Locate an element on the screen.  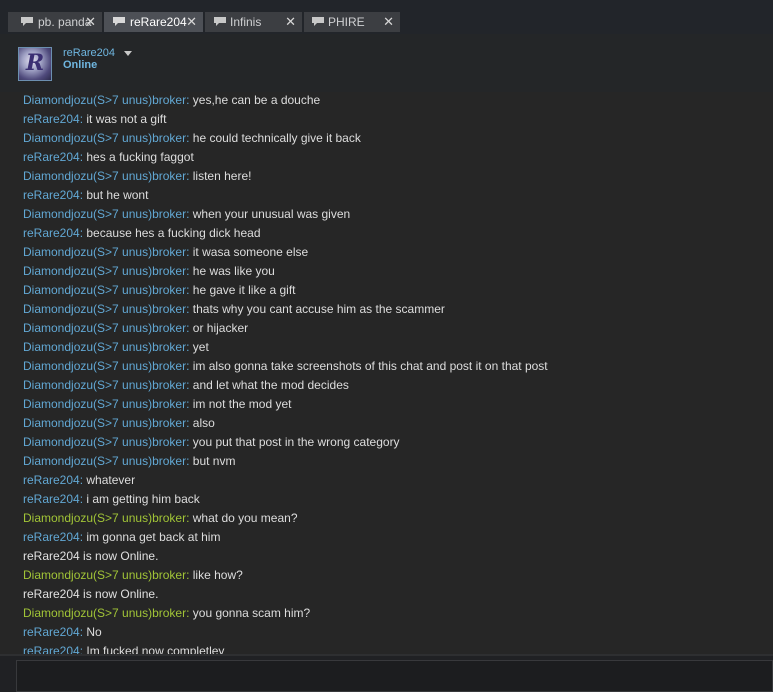
chat-message: Diamondjozu(S>7 unus)broker: or hijacker is located at coordinates (135, 328).